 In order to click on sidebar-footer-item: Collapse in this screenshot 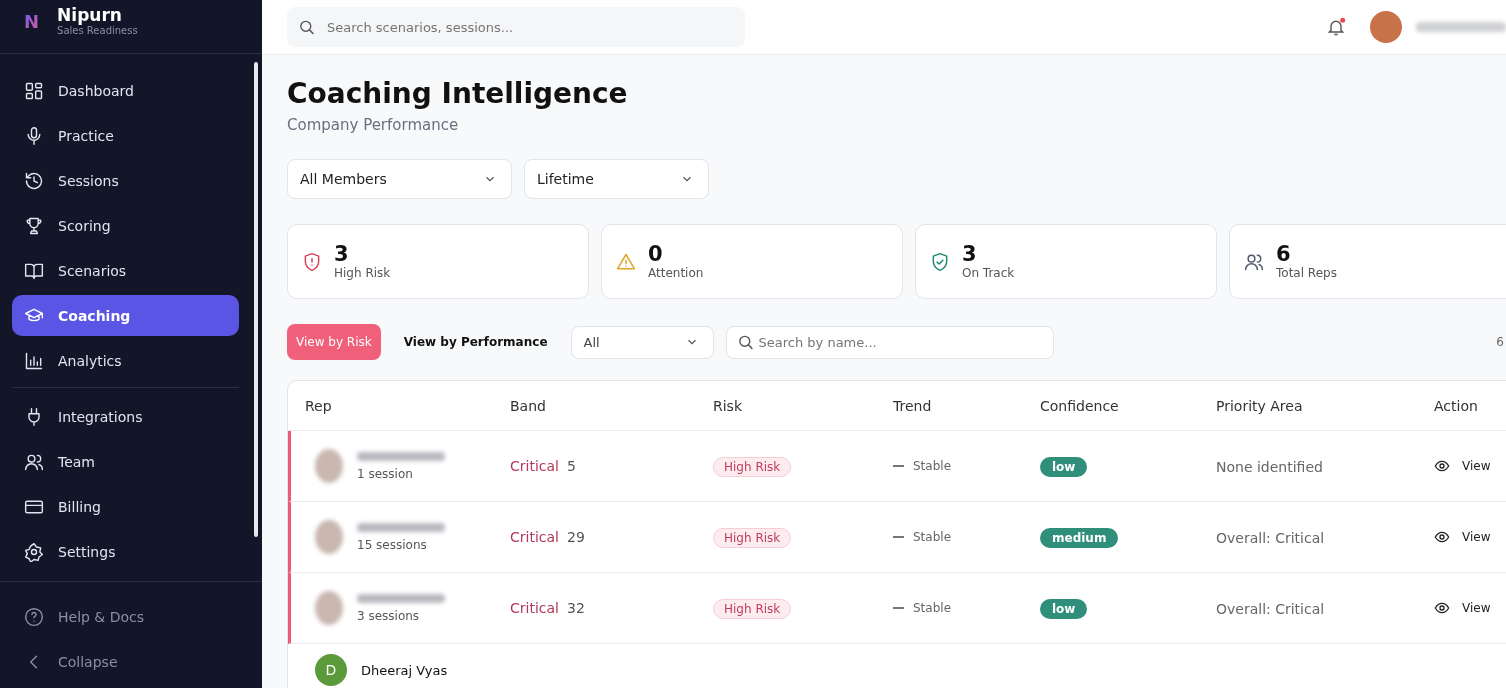, I will do `click(131, 661)`.